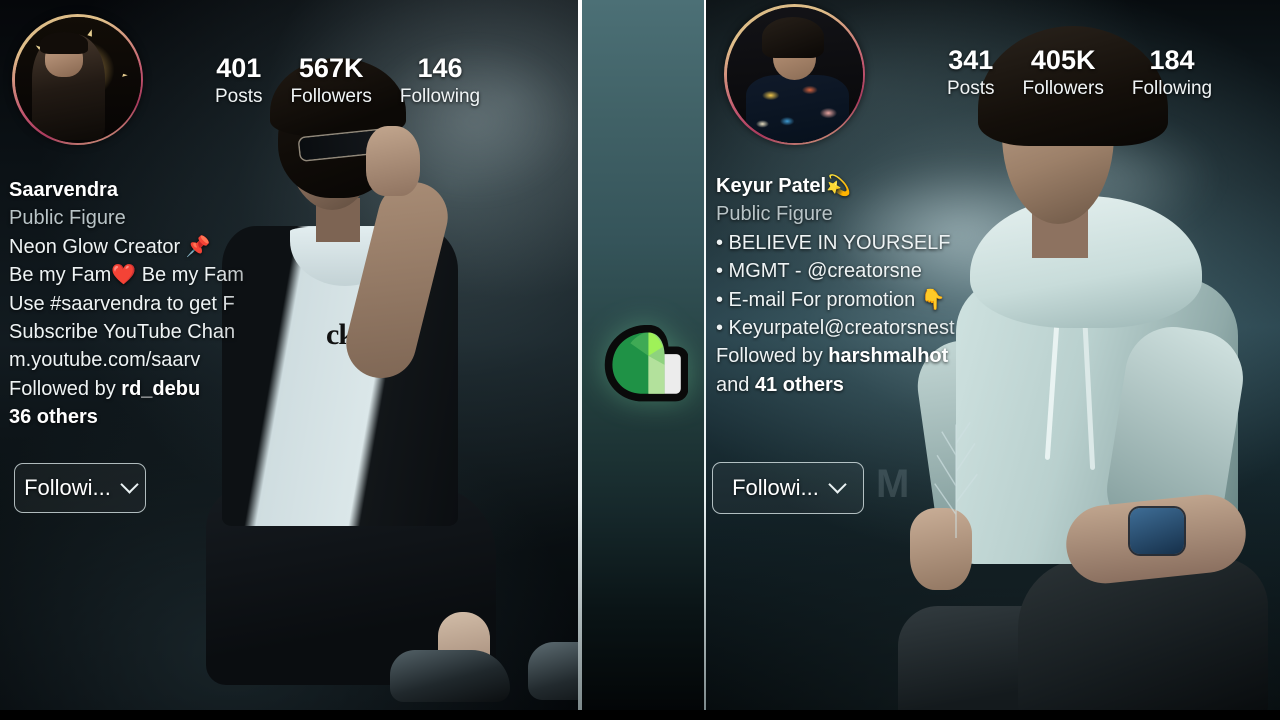 The height and width of the screenshot is (720, 1280). What do you see at coordinates (896, 385) in the screenshot?
I see `followed-by-others: and 41 others` at bounding box center [896, 385].